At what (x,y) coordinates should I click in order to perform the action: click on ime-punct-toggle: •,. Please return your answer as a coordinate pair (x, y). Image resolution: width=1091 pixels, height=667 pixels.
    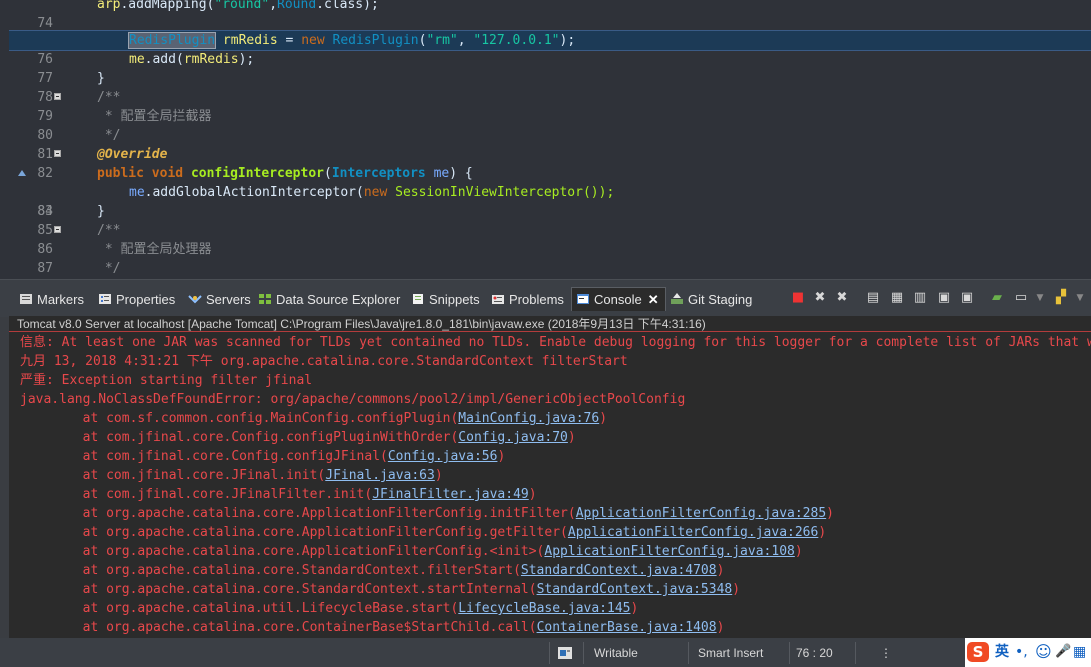
    Looking at the image, I should click on (1021, 652).